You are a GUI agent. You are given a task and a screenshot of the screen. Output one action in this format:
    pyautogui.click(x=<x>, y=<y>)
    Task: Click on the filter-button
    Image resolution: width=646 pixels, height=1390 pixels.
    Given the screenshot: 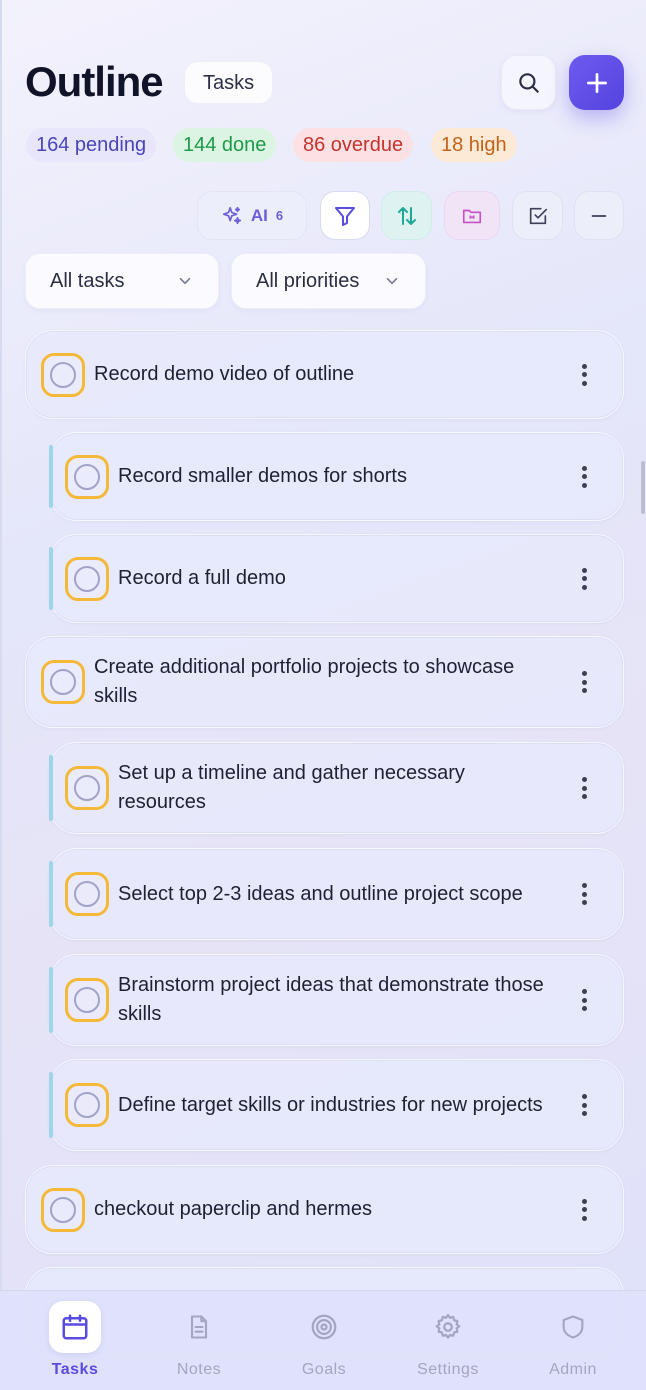 What is the action you would take?
    pyautogui.click(x=345, y=215)
    